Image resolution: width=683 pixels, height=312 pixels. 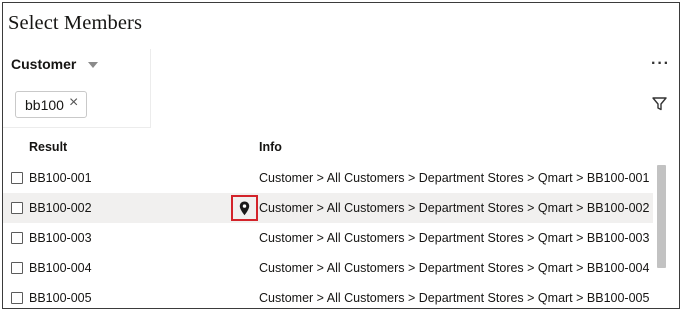 I want to click on map-pin-icon, so click(x=244, y=208).